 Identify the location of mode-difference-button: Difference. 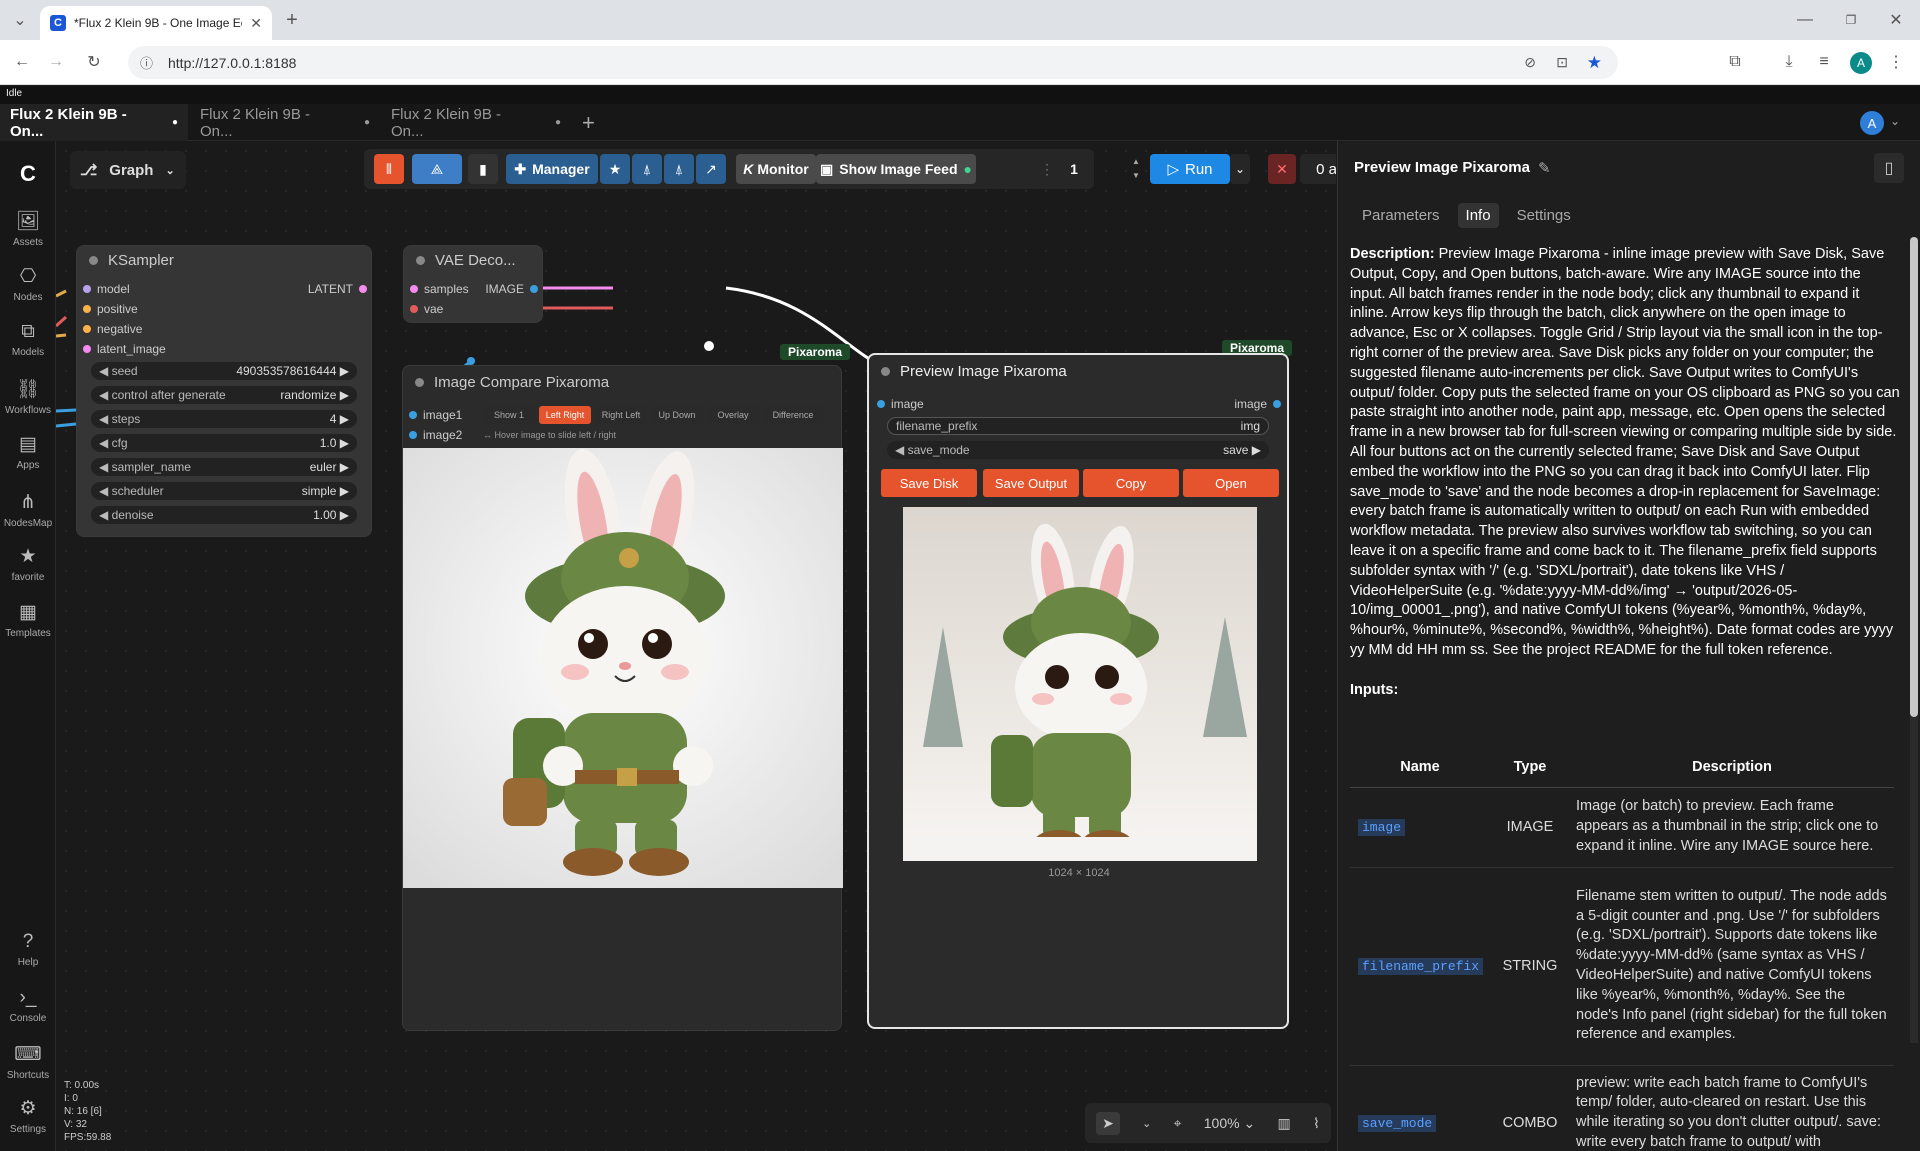
(793, 415).